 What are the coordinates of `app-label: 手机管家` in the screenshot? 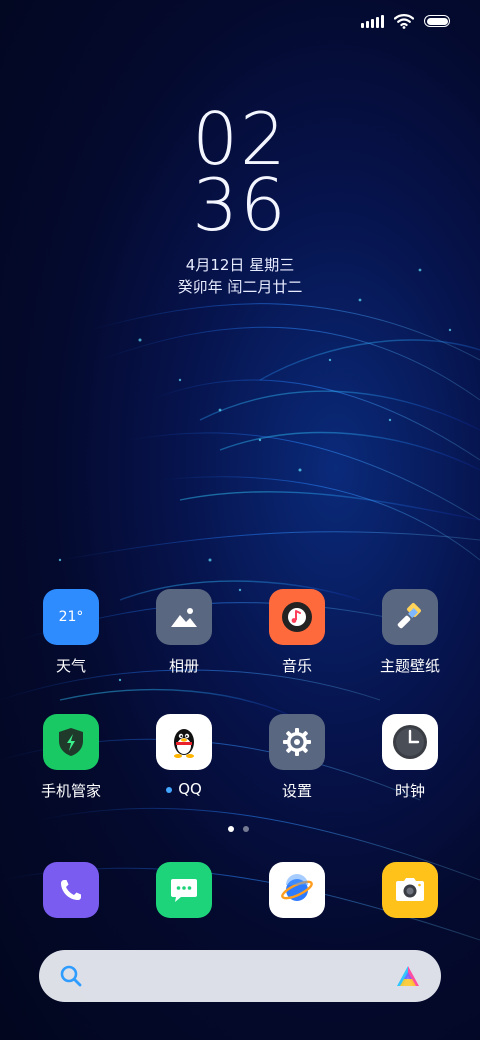 It's located at (70, 791).